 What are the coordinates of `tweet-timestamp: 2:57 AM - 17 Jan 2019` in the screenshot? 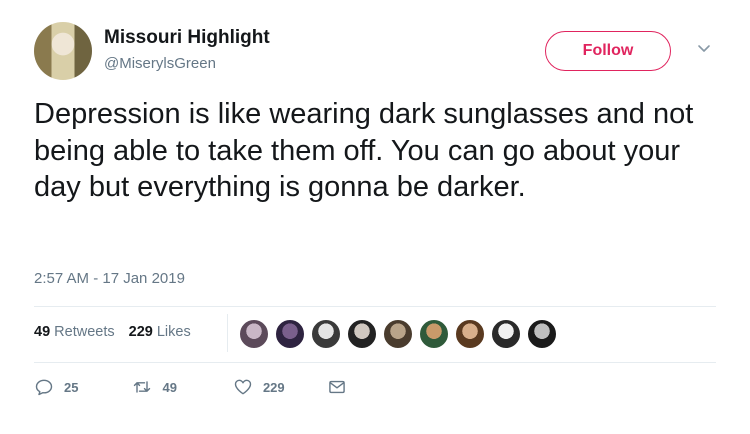 It's located at (109, 278).